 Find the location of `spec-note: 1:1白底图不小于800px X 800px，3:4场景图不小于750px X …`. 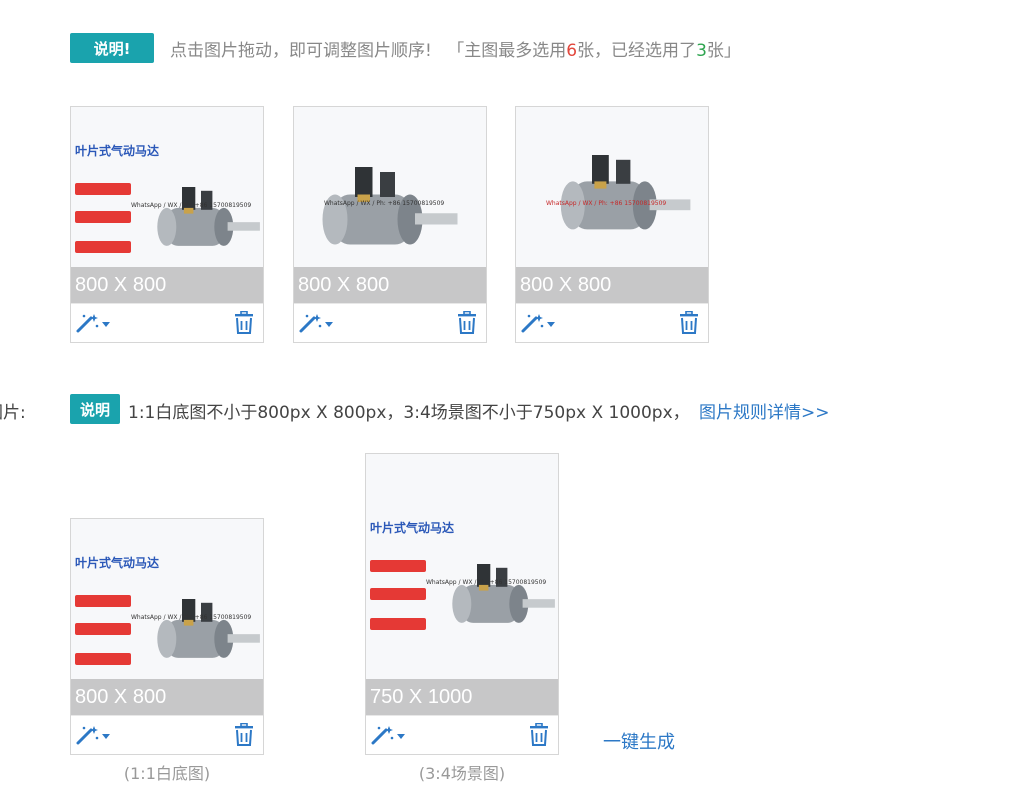

spec-note: 1:1白底图不小于800px X 800px，3:4场景图不小于750px X … is located at coordinates (479, 410).